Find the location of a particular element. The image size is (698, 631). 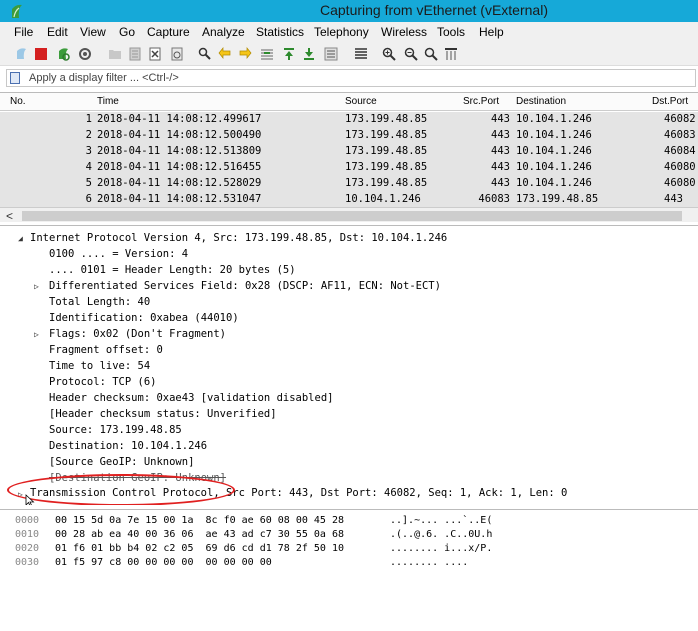

col-header-time: Time is located at coordinates (108, 101).